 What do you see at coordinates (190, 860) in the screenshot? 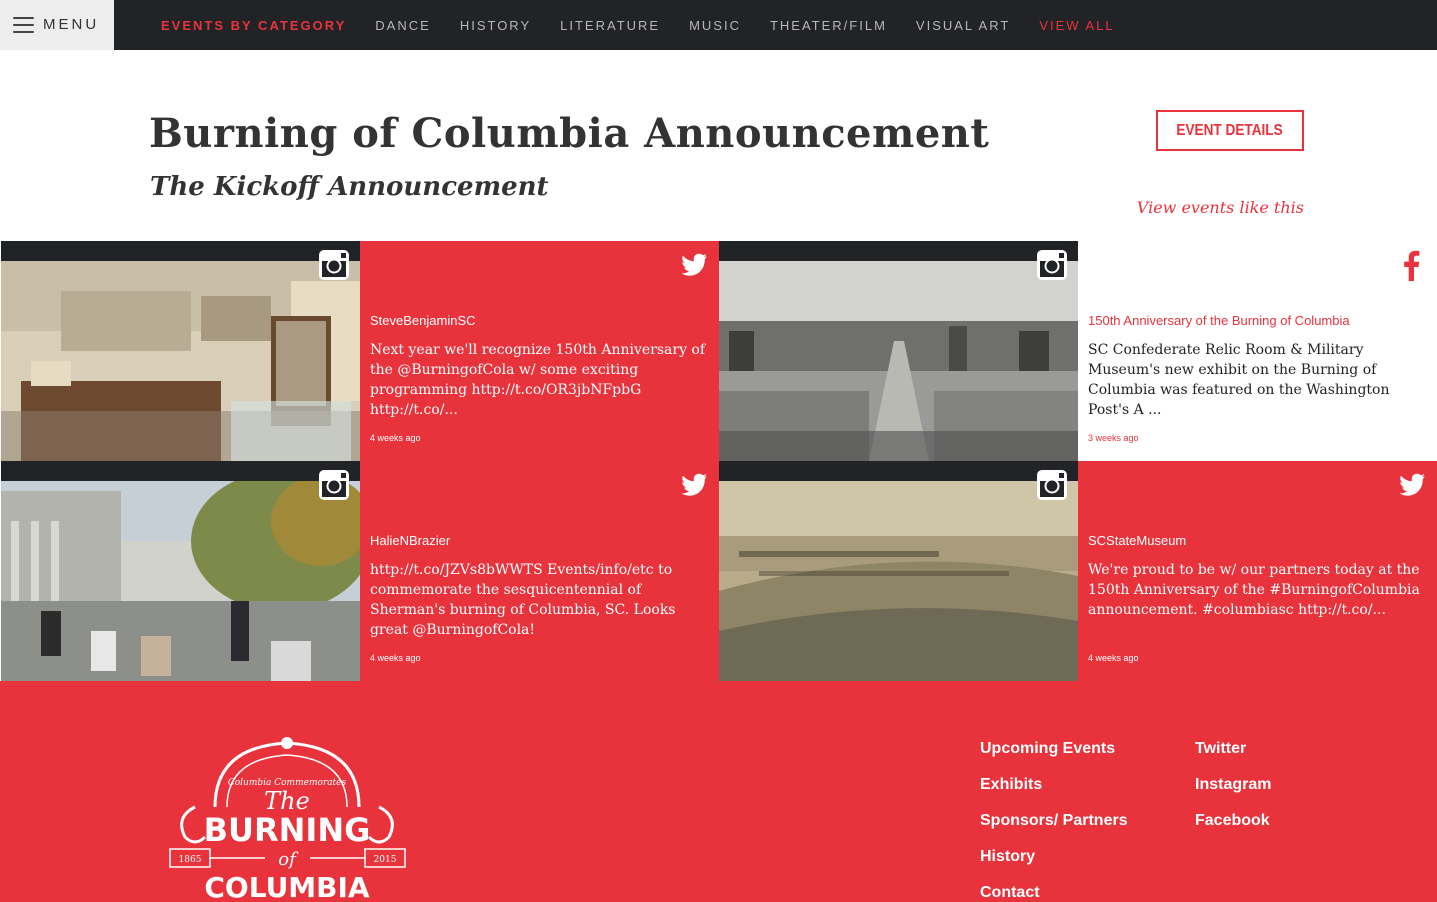
I see `logo-year-left: 1865` at bounding box center [190, 860].